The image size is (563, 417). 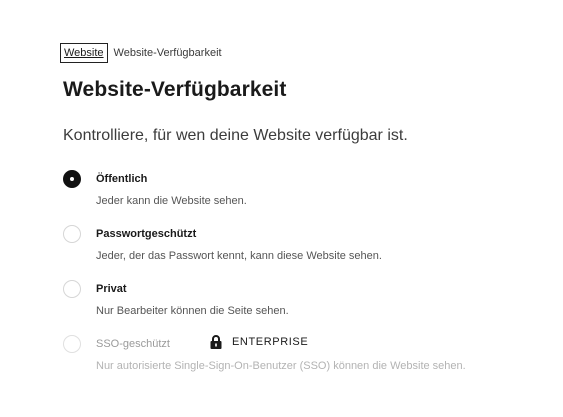 What do you see at coordinates (72, 234) in the screenshot?
I see `radio-password-protected` at bounding box center [72, 234].